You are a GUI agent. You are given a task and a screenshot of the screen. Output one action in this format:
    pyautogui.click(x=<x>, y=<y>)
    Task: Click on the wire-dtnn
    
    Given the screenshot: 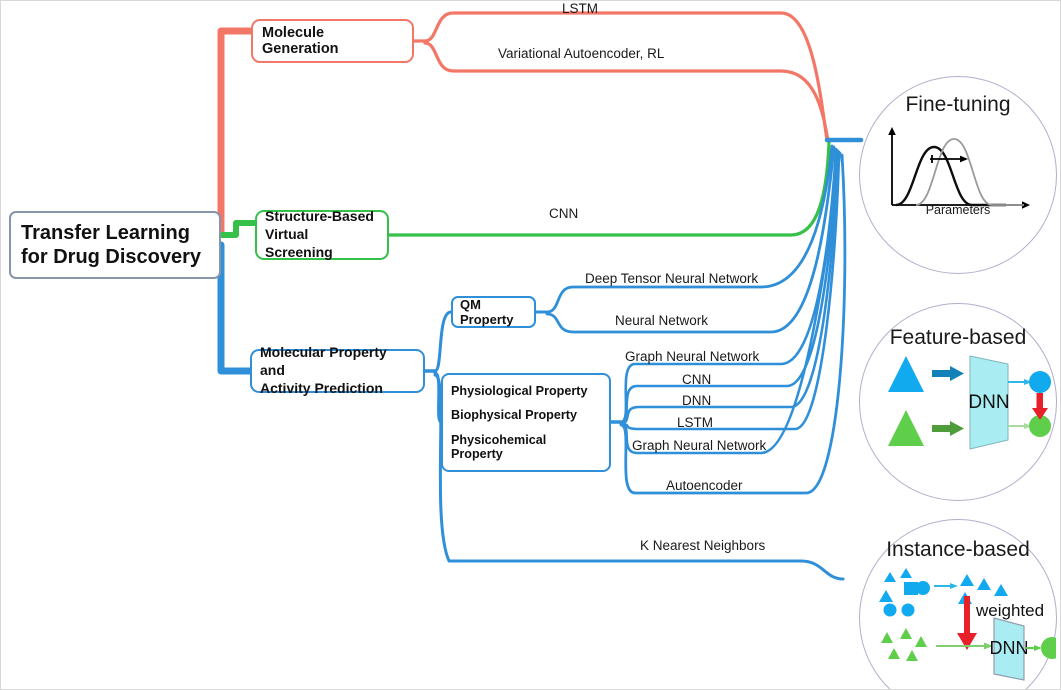 What is the action you would take?
    pyautogui.click(x=689, y=229)
    